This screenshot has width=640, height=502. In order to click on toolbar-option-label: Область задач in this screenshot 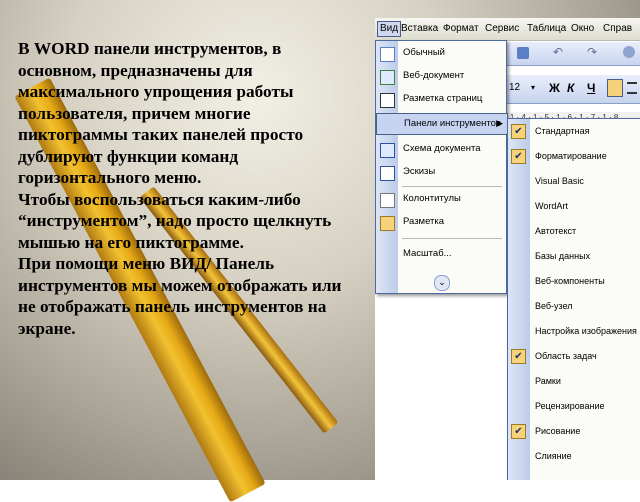, I will do `click(566, 356)`.